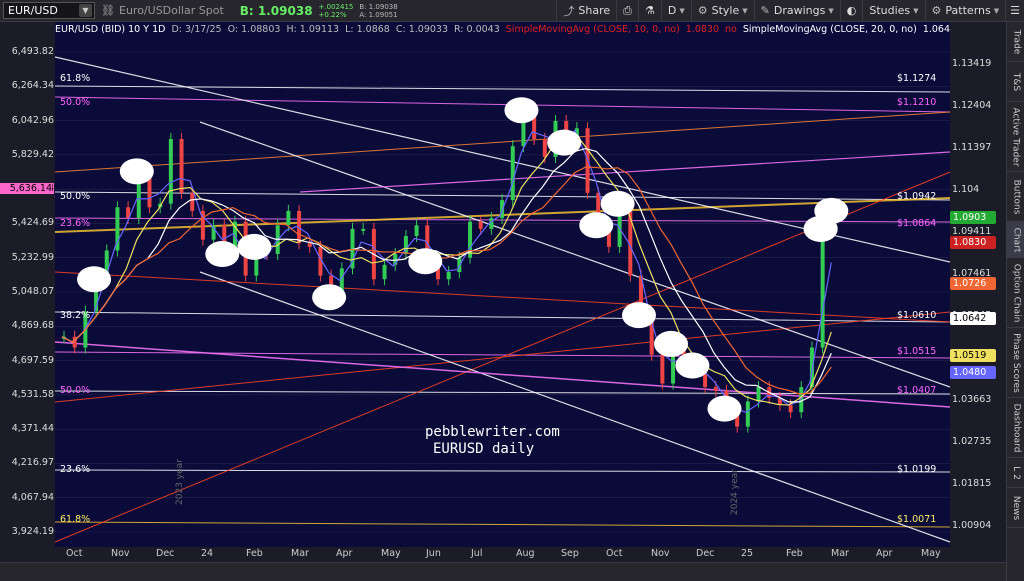 The width and height of the screenshot is (1024, 581). Describe the element at coordinates (332, 14) in the screenshot. I see `change-percent: +0.22%` at that location.